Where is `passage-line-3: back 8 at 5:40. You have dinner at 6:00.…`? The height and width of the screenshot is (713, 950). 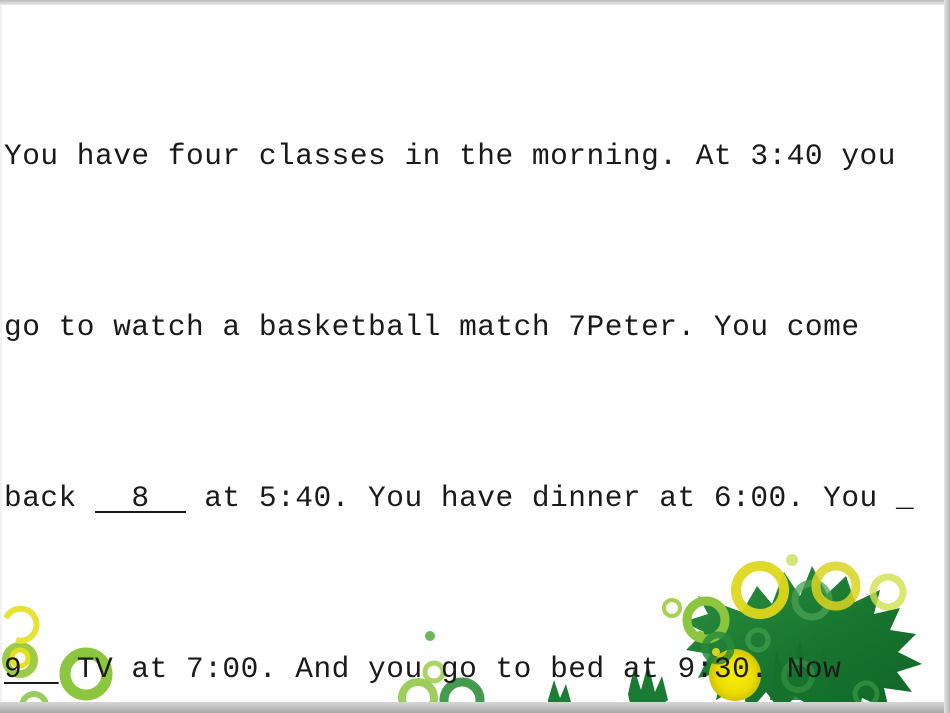 passage-line-3: back 8 at 5:40. You have dinner at 6:00.… is located at coordinates (473, 498).